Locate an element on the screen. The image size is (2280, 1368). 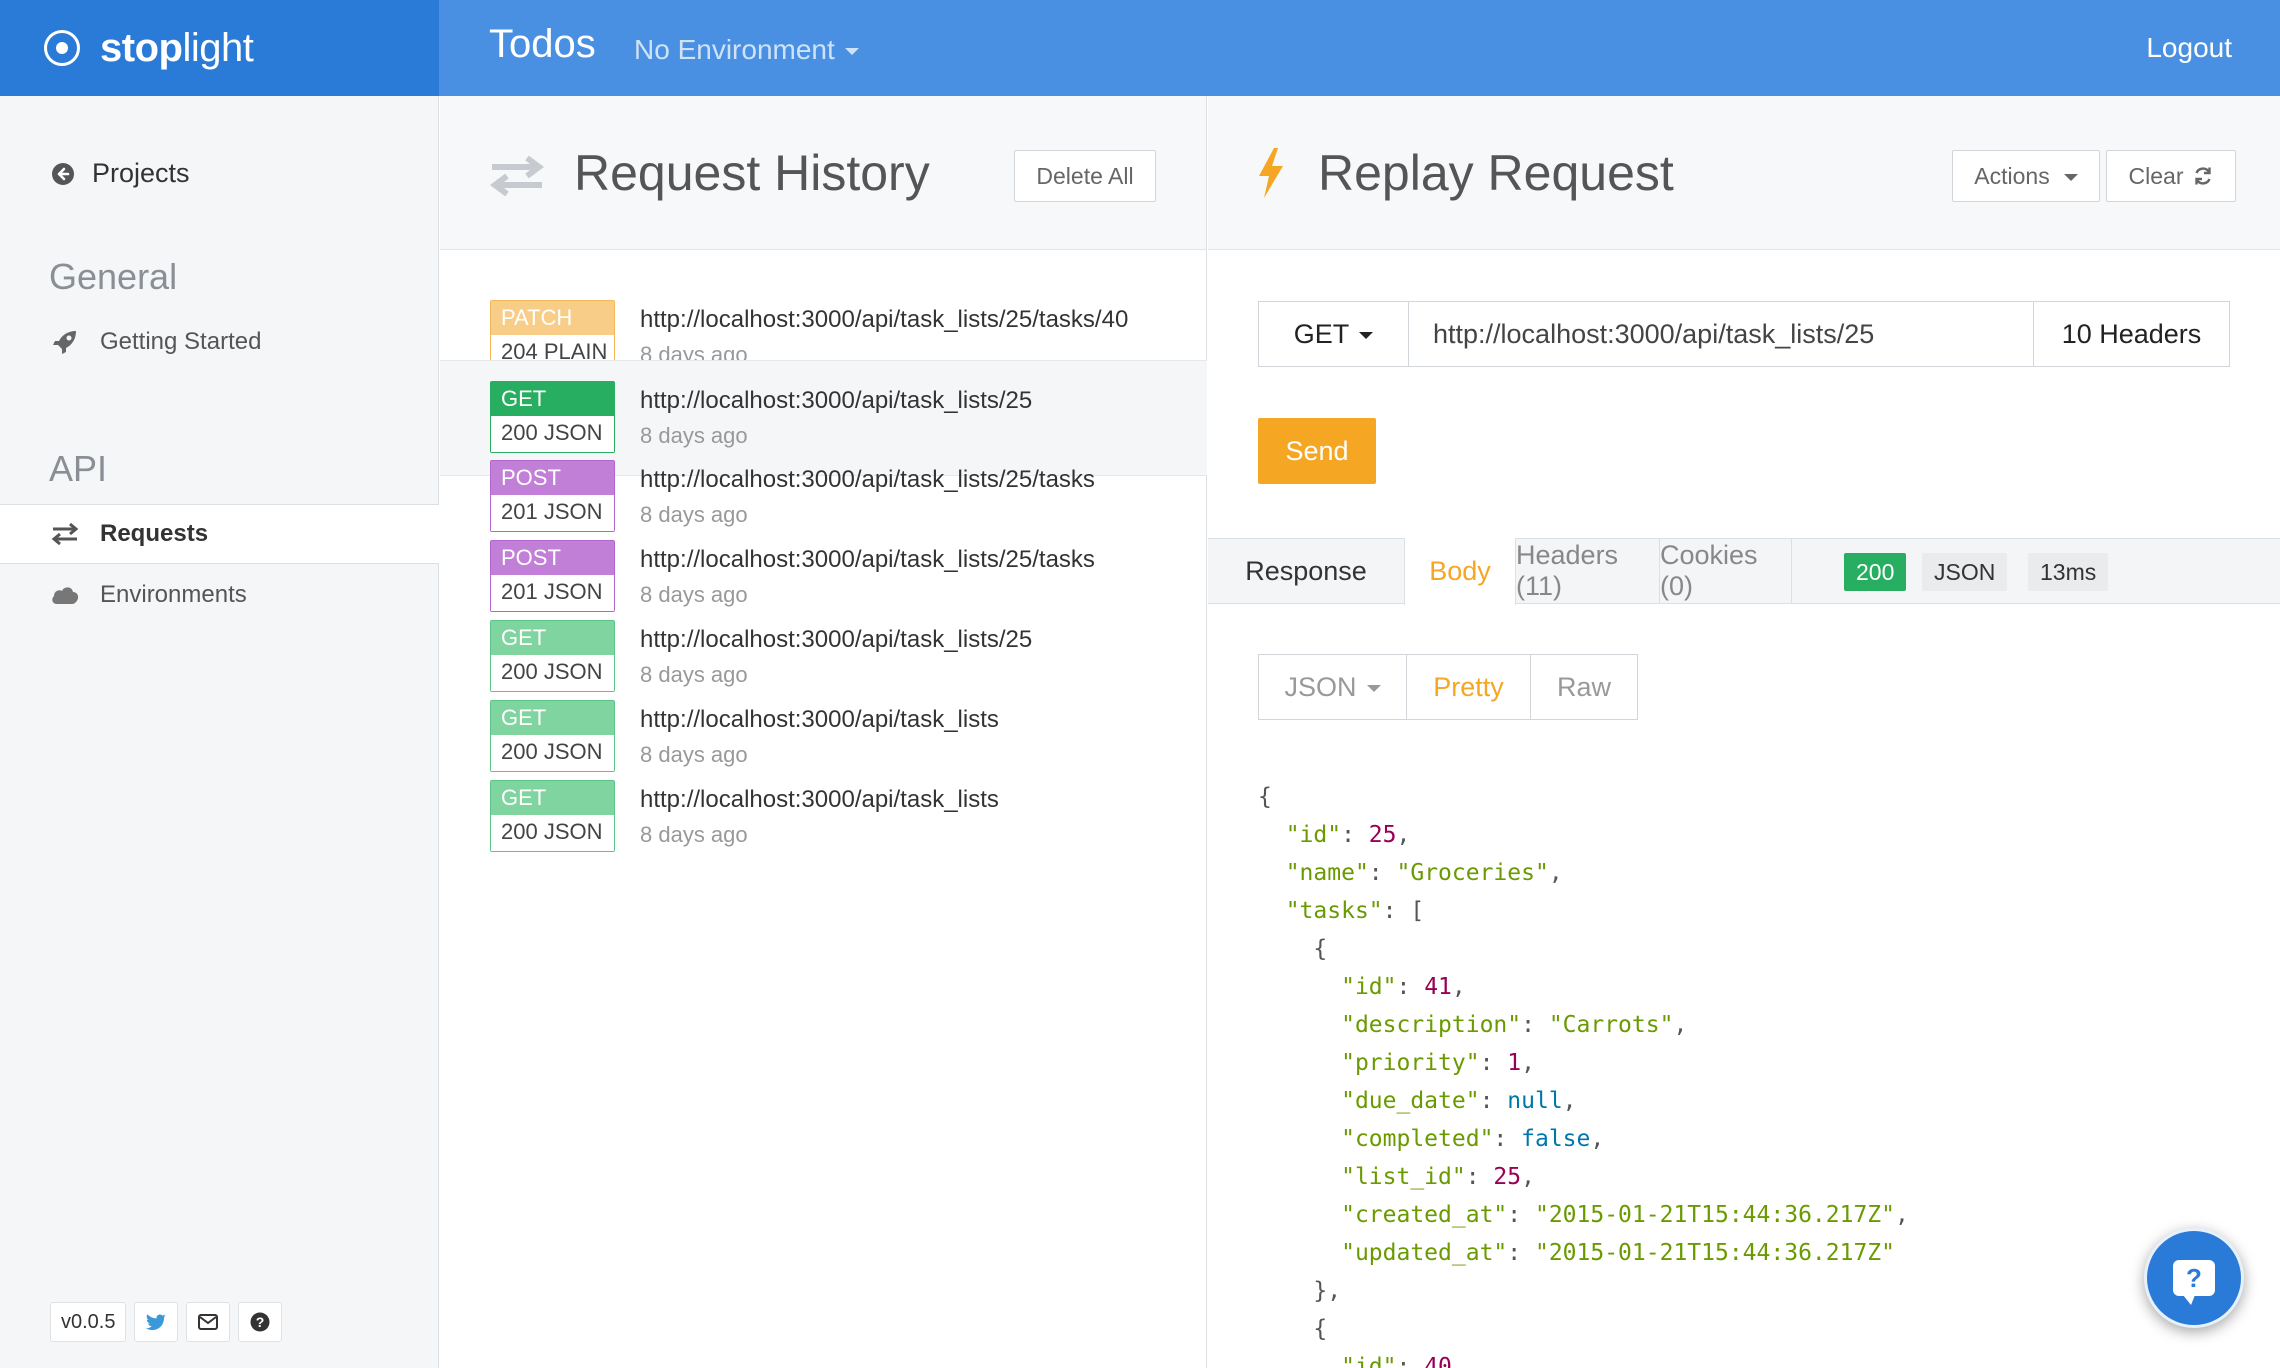
environment-label: No Environment is located at coordinates (734, 49).